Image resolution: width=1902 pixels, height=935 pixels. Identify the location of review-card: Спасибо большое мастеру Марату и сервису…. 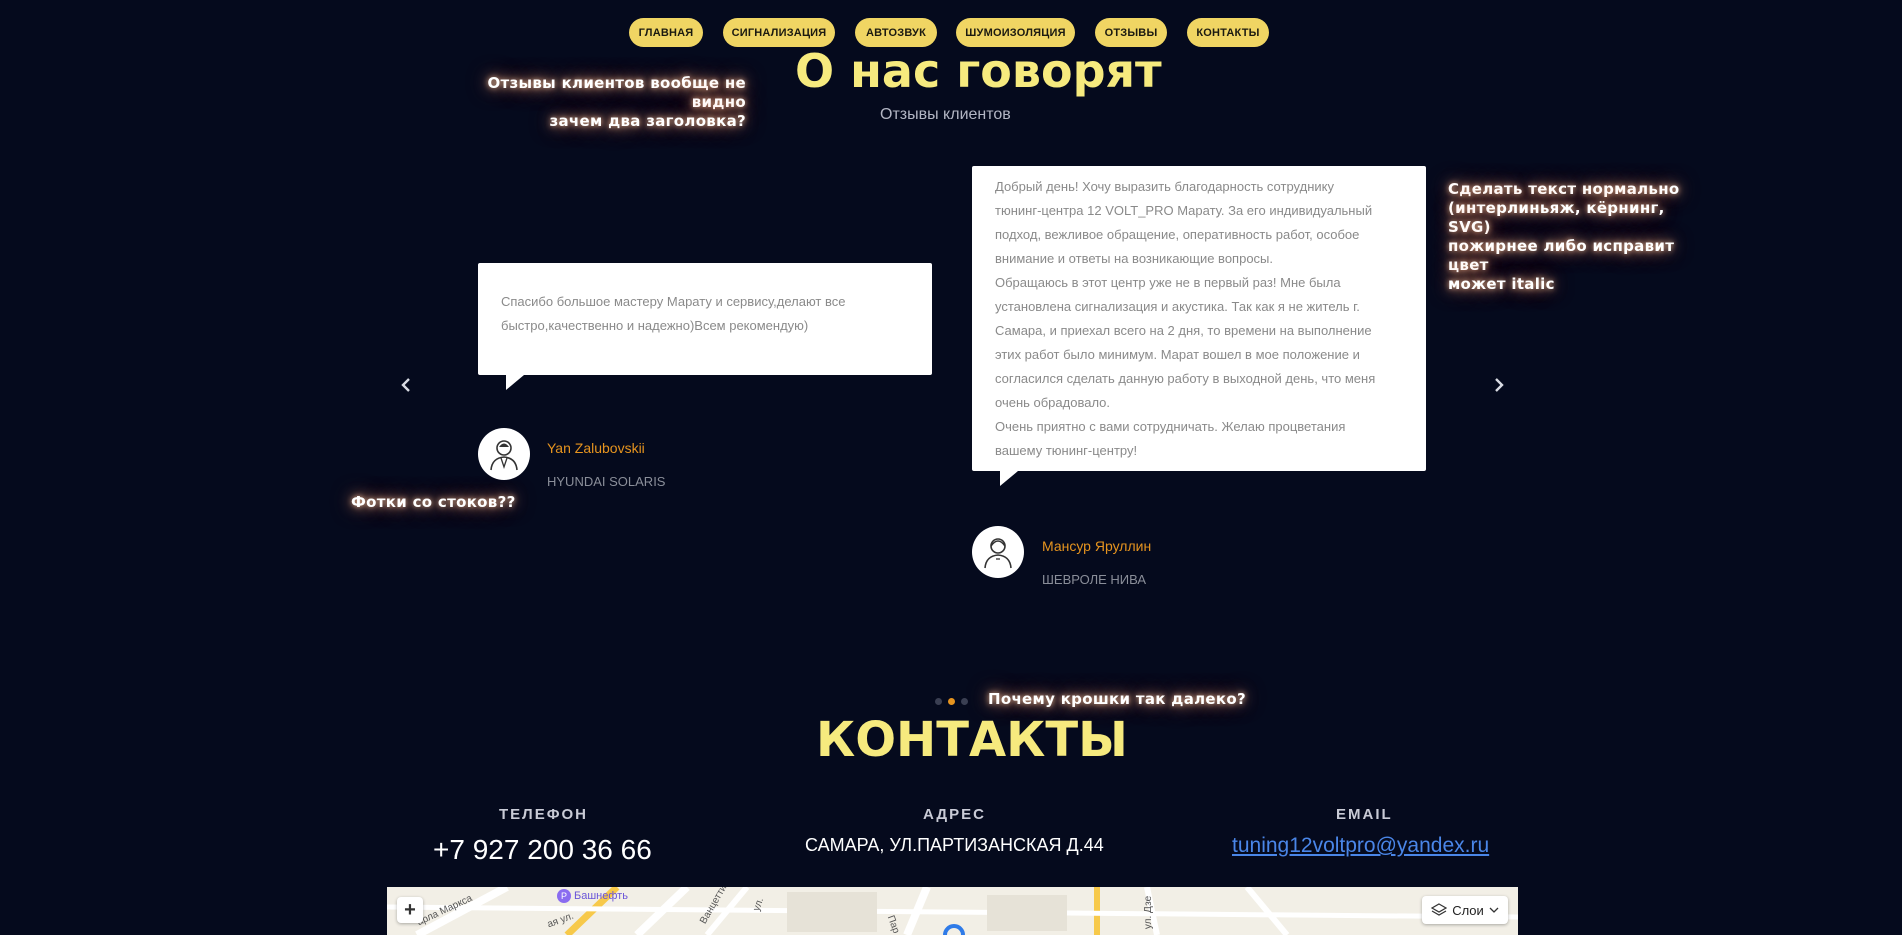
(705, 326).